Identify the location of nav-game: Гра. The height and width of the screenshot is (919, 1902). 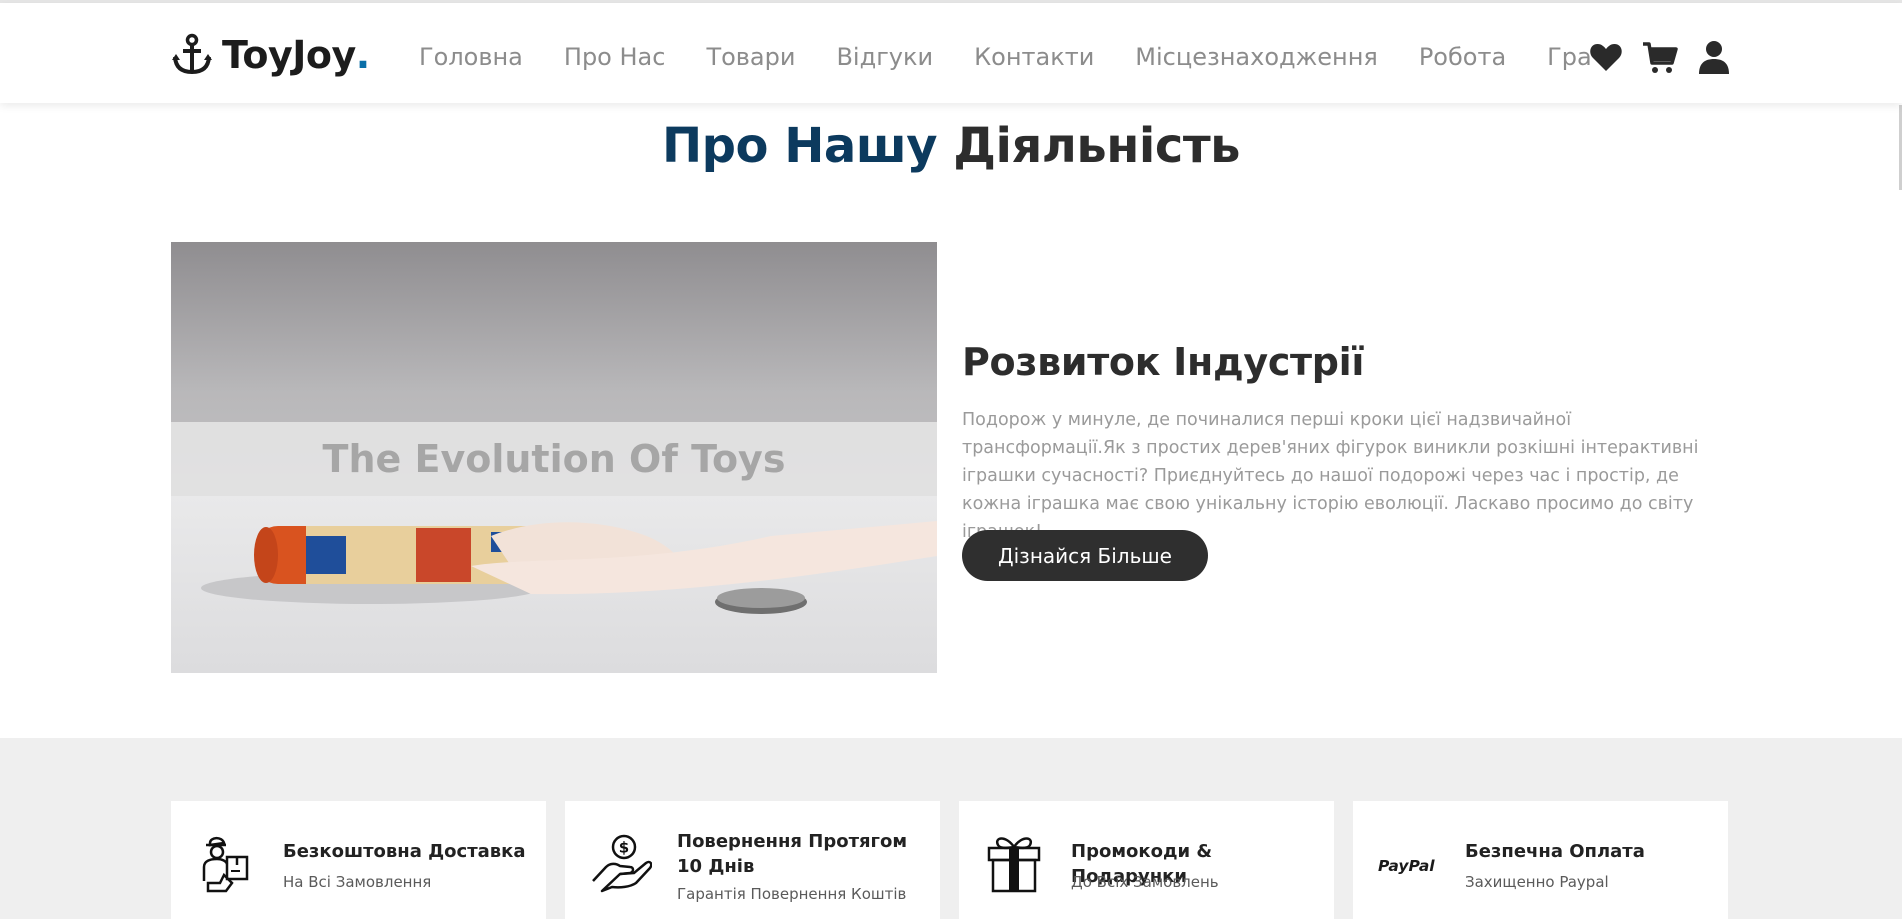
(1569, 57).